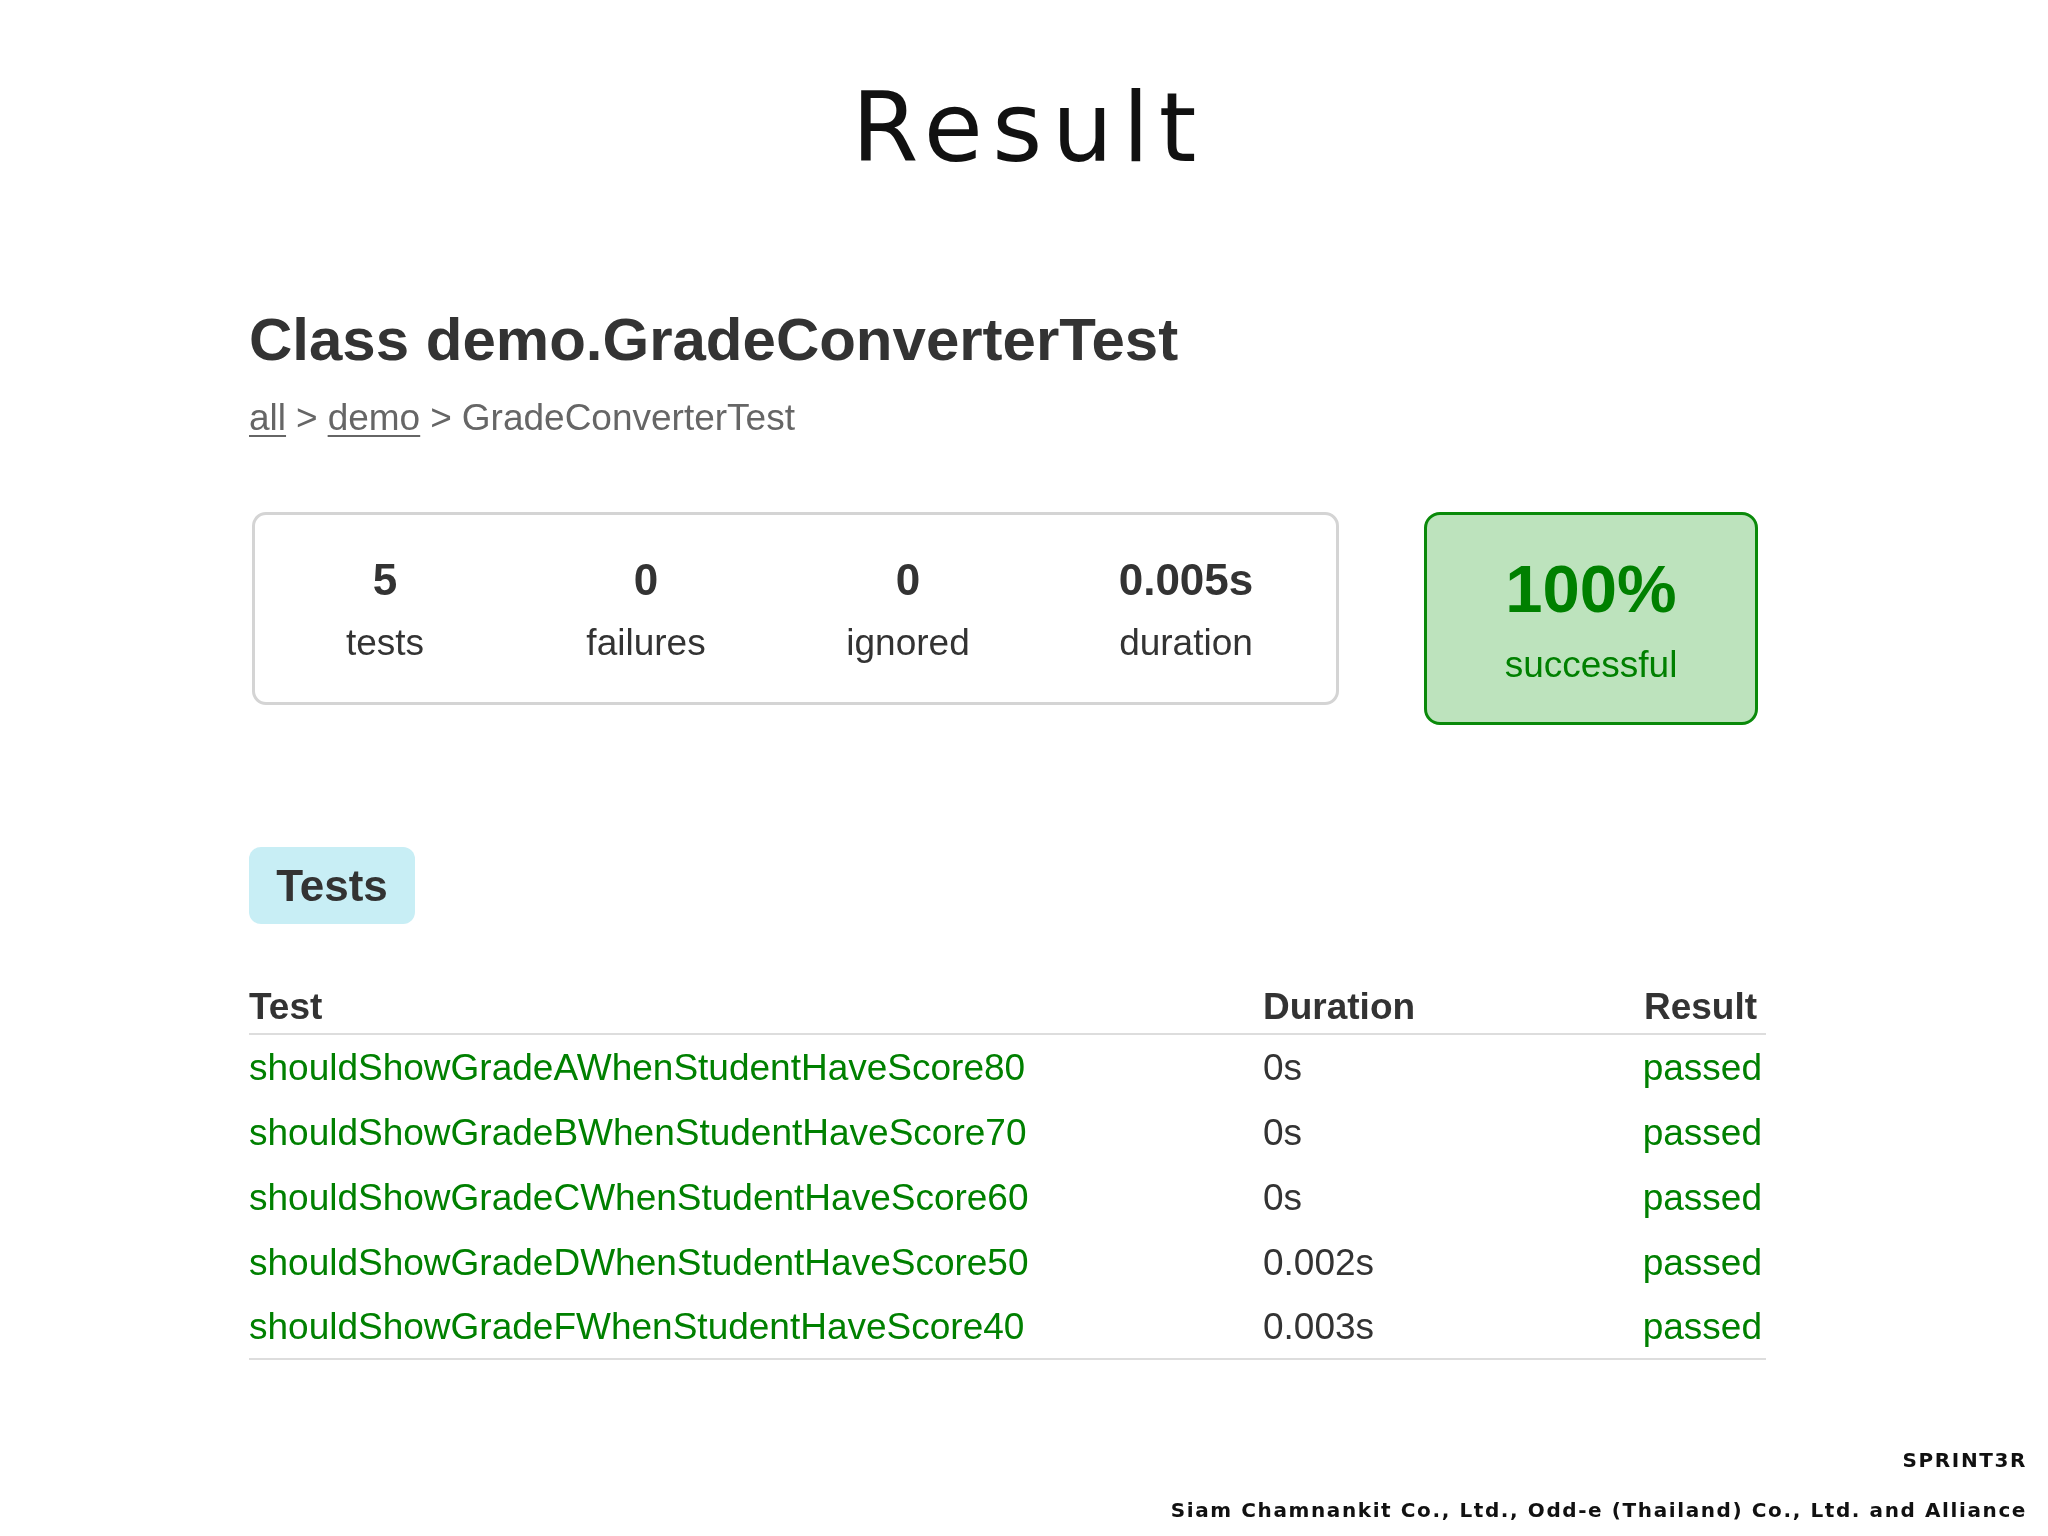  Describe the element at coordinates (374, 418) in the screenshot. I see `breadcrumb-link: demo` at that location.